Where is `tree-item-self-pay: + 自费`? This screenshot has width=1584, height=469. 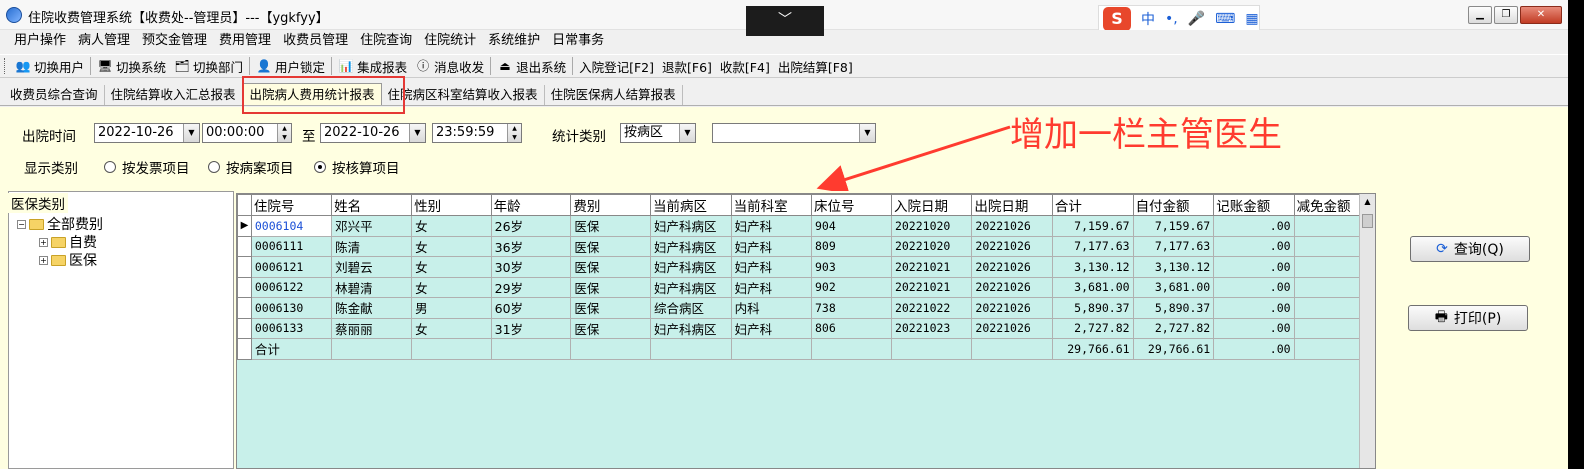
tree-item-self-pay: + 自费 is located at coordinates (68, 242).